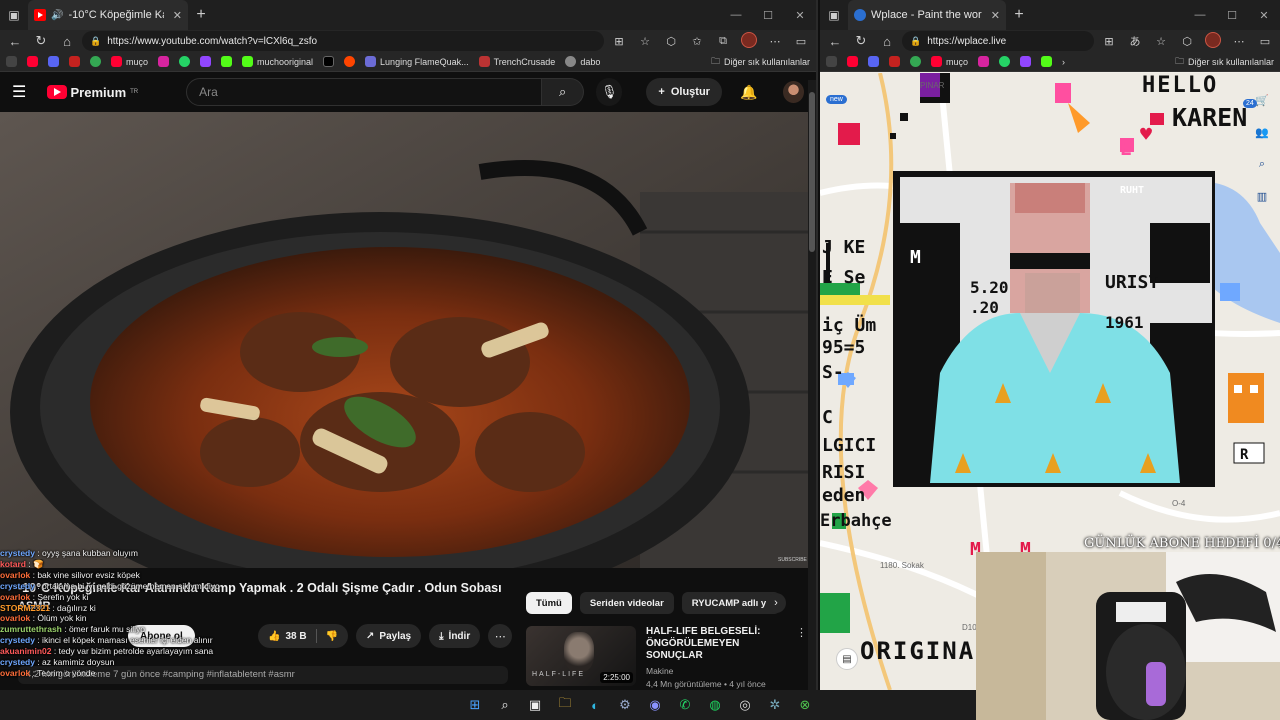  I want to click on bookmark-youtube-icon, so click(32, 61).